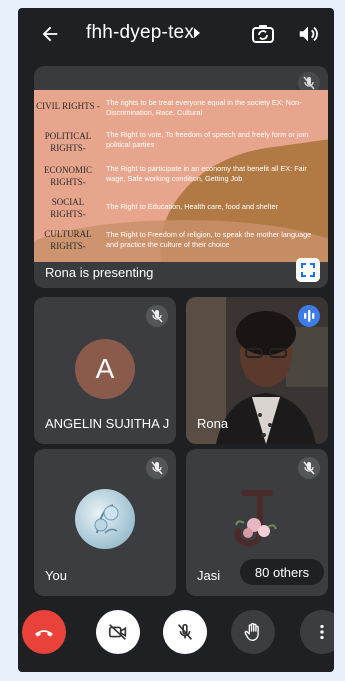 This screenshot has width=345, height=681. I want to click on speaker-icon, so click(308, 34).